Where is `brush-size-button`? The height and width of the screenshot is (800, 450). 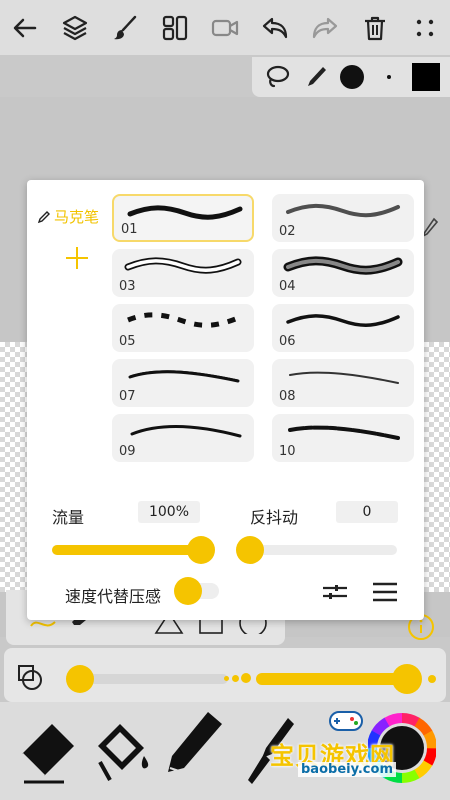
brush-size-button is located at coordinates (352, 77).